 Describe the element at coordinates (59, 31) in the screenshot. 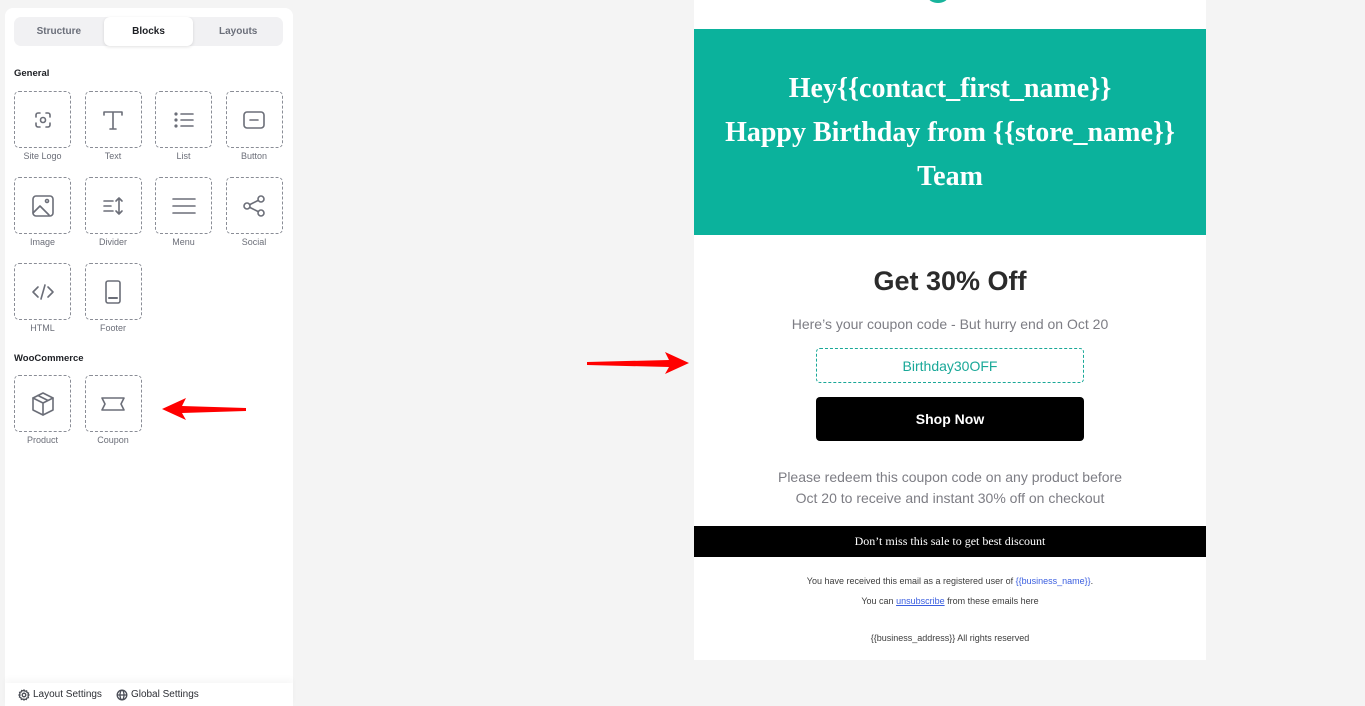

I see `tab-structure: Structure` at that location.